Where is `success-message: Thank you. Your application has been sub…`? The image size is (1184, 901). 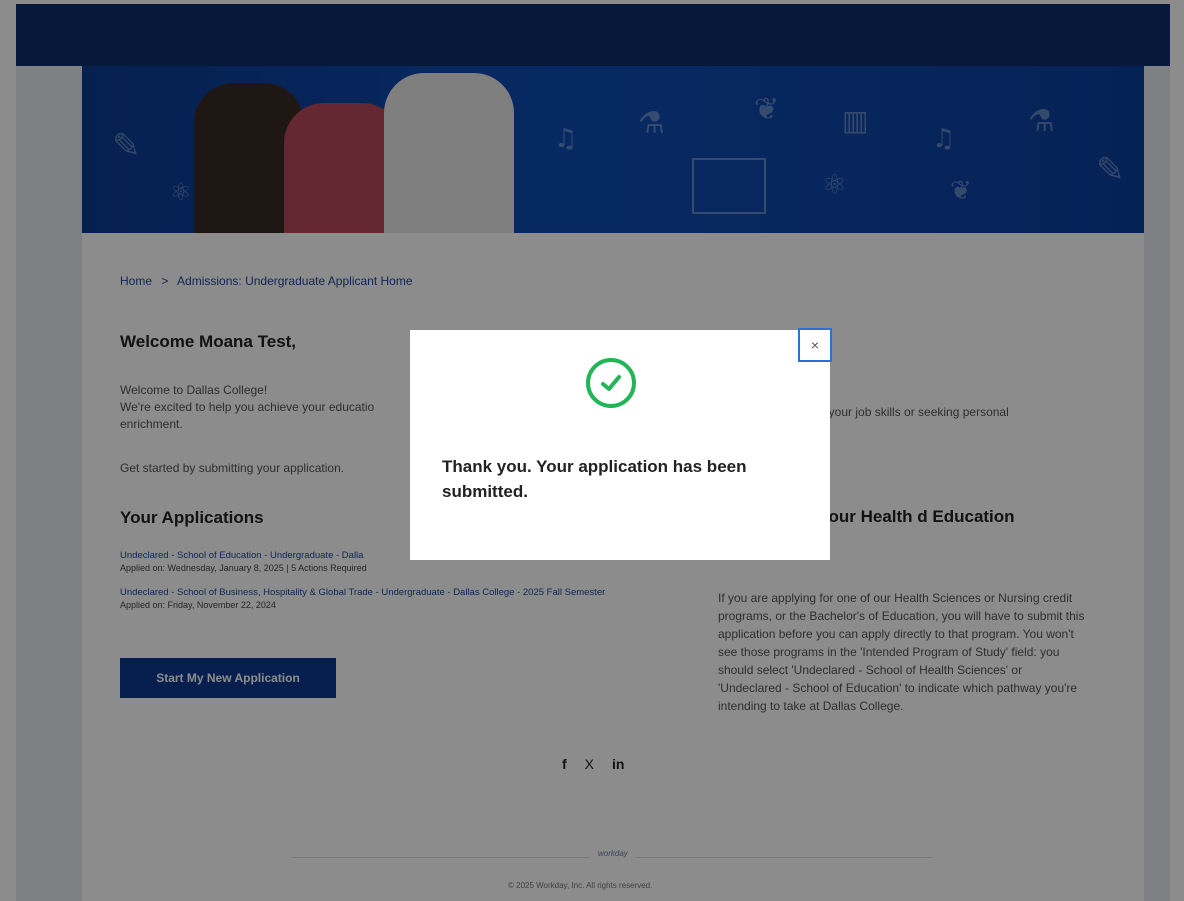
success-message: Thank you. Your application has been sub… is located at coordinates (594, 479).